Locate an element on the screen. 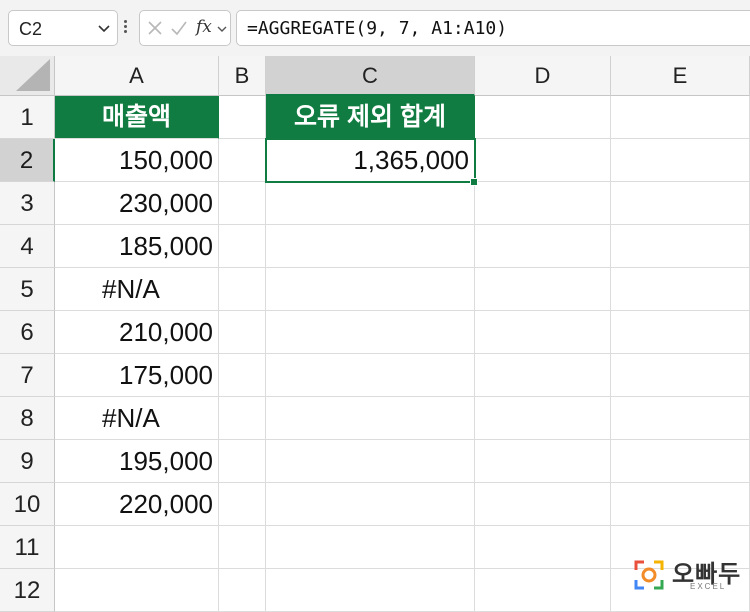 The image size is (750, 612). cell-b3 is located at coordinates (242, 203).